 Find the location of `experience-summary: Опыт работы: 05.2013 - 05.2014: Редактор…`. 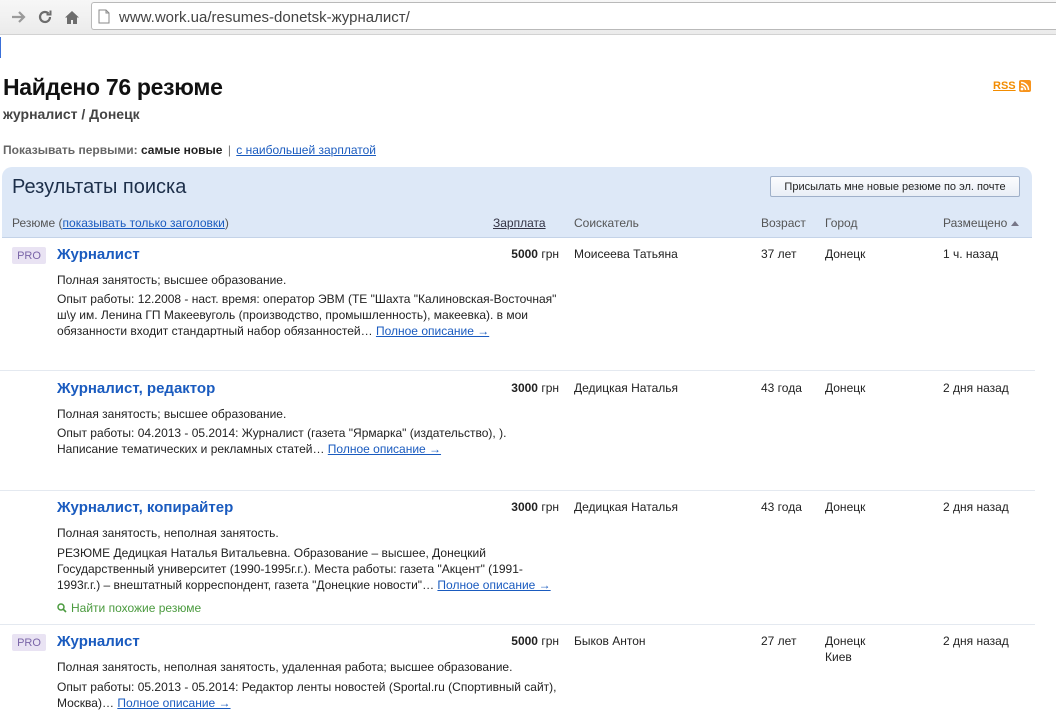

experience-summary: Опыт работы: 05.2013 - 05.2014: Редактор… is located at coordinates (309, 695).